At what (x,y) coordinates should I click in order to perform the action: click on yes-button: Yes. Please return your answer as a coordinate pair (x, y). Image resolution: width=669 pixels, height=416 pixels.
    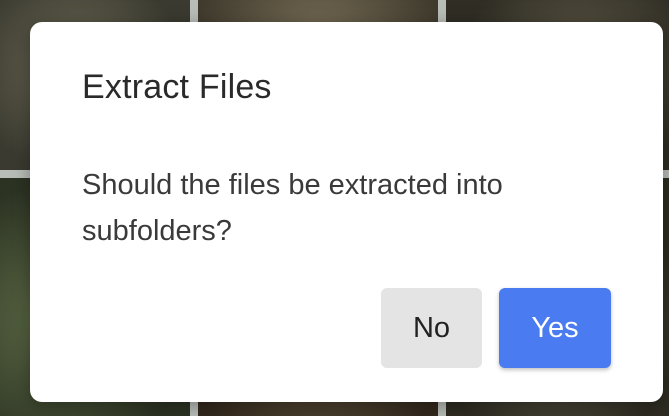
    Looking at the image, I should click on (555, 328).